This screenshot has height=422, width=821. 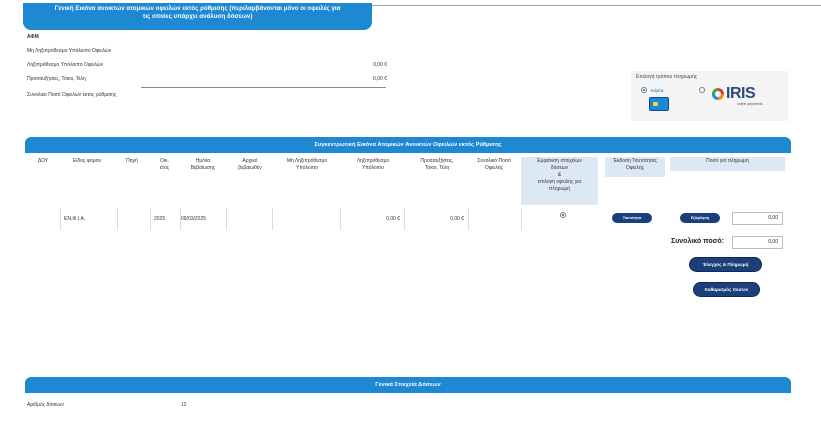 What do you see at coordinates (75, 219) in the screenshot?
I see `cell-tax-type: ΕΝ.Φ.Ι.Α.` at bounding box center [75, 219].